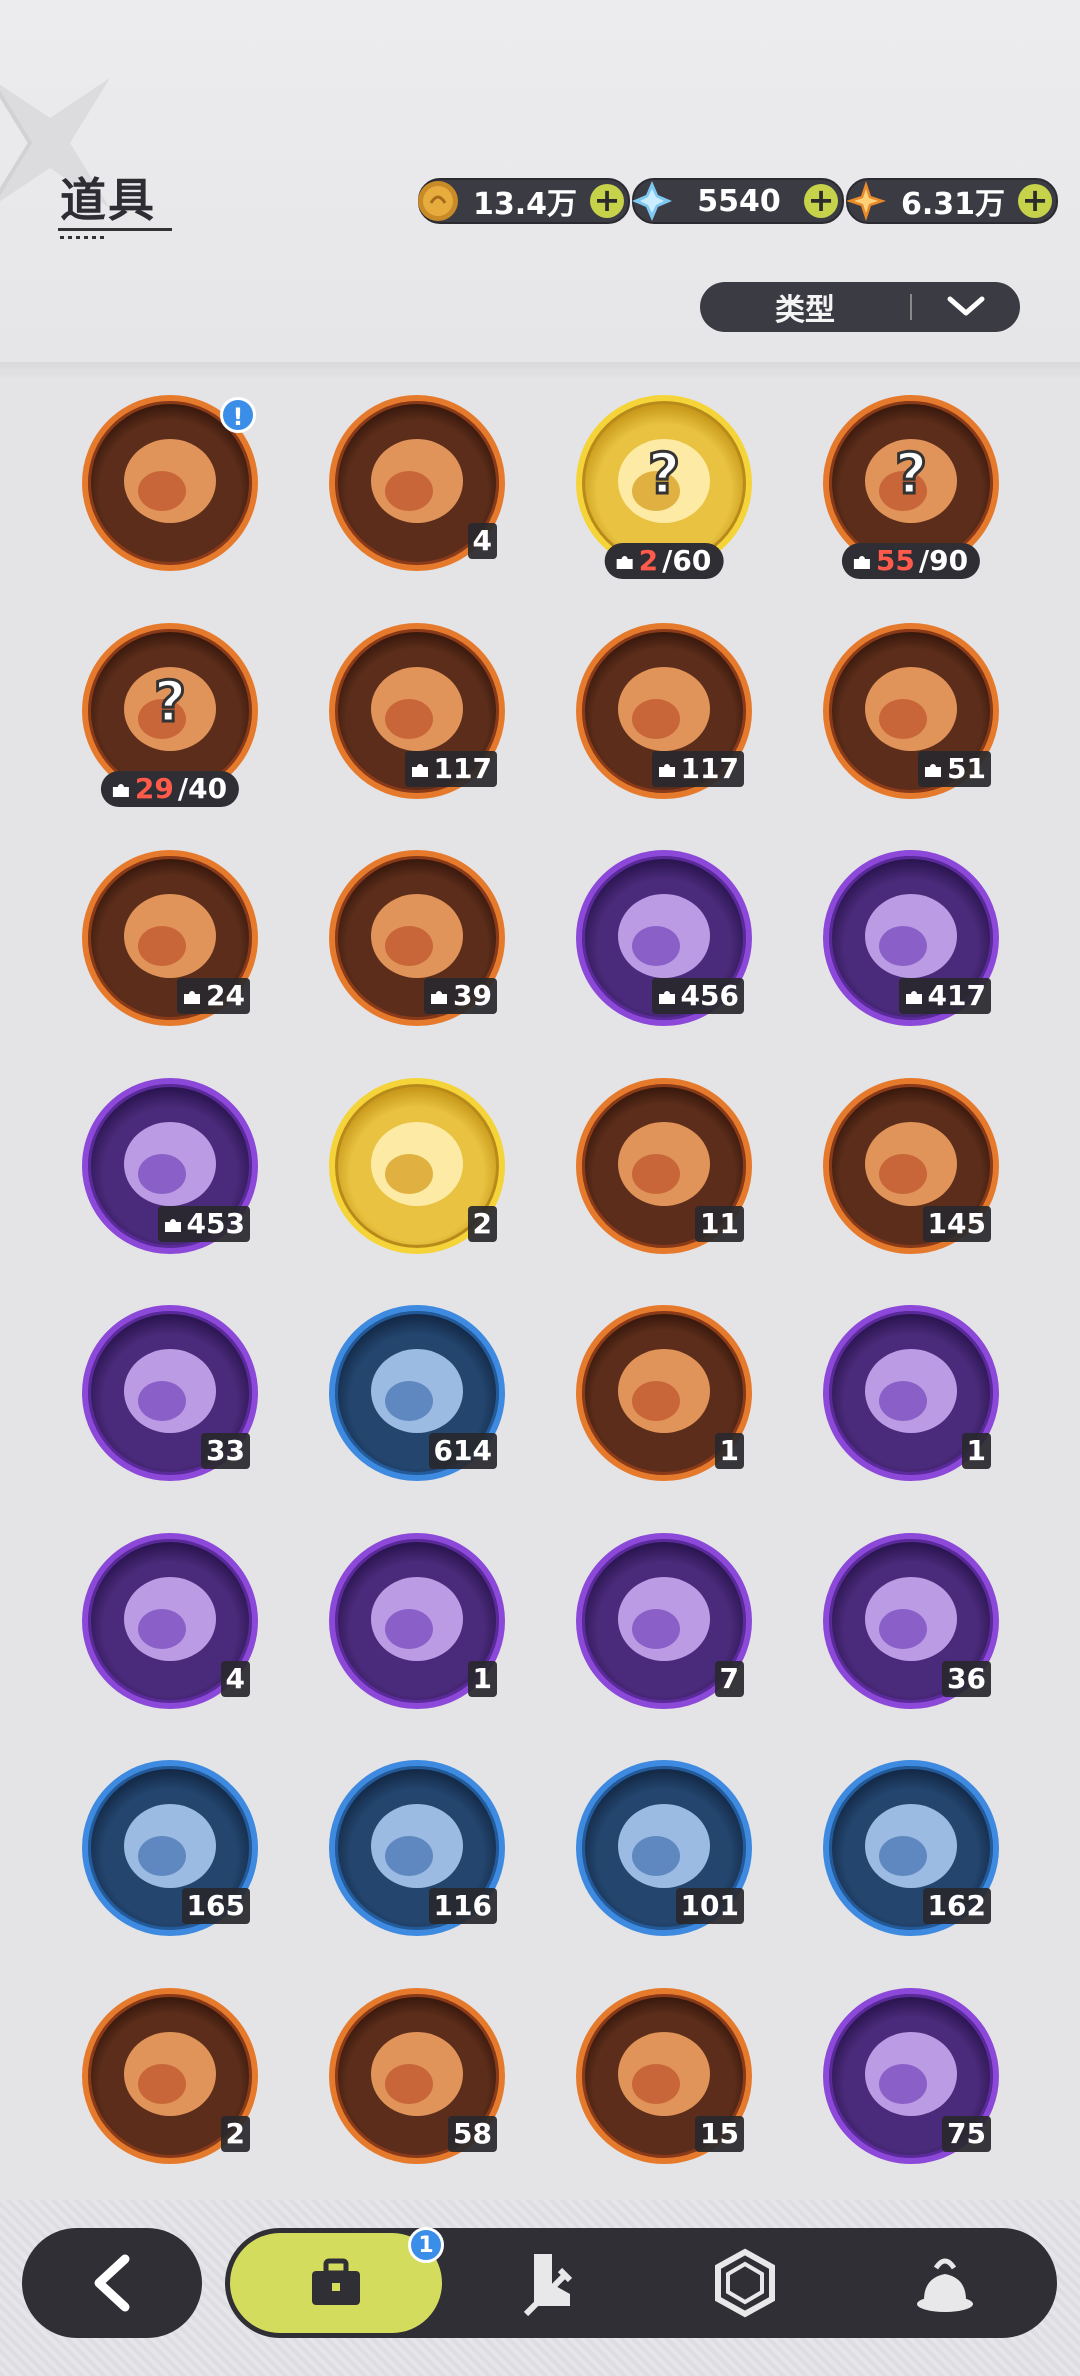 The height and width of the screenshot is (2376, 1080). I want to click on item-gold-character-card: 2, so click(417, 1166).